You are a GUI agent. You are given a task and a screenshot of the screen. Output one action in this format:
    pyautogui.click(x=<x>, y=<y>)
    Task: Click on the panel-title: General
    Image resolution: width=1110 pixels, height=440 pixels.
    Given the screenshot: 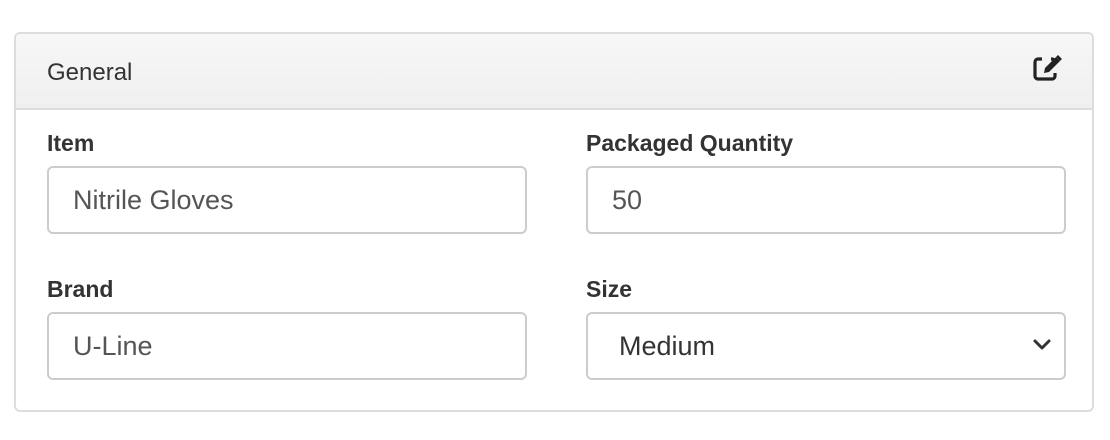 What is the action you would take?
    pyautogui.click(x=90, y=72)
    